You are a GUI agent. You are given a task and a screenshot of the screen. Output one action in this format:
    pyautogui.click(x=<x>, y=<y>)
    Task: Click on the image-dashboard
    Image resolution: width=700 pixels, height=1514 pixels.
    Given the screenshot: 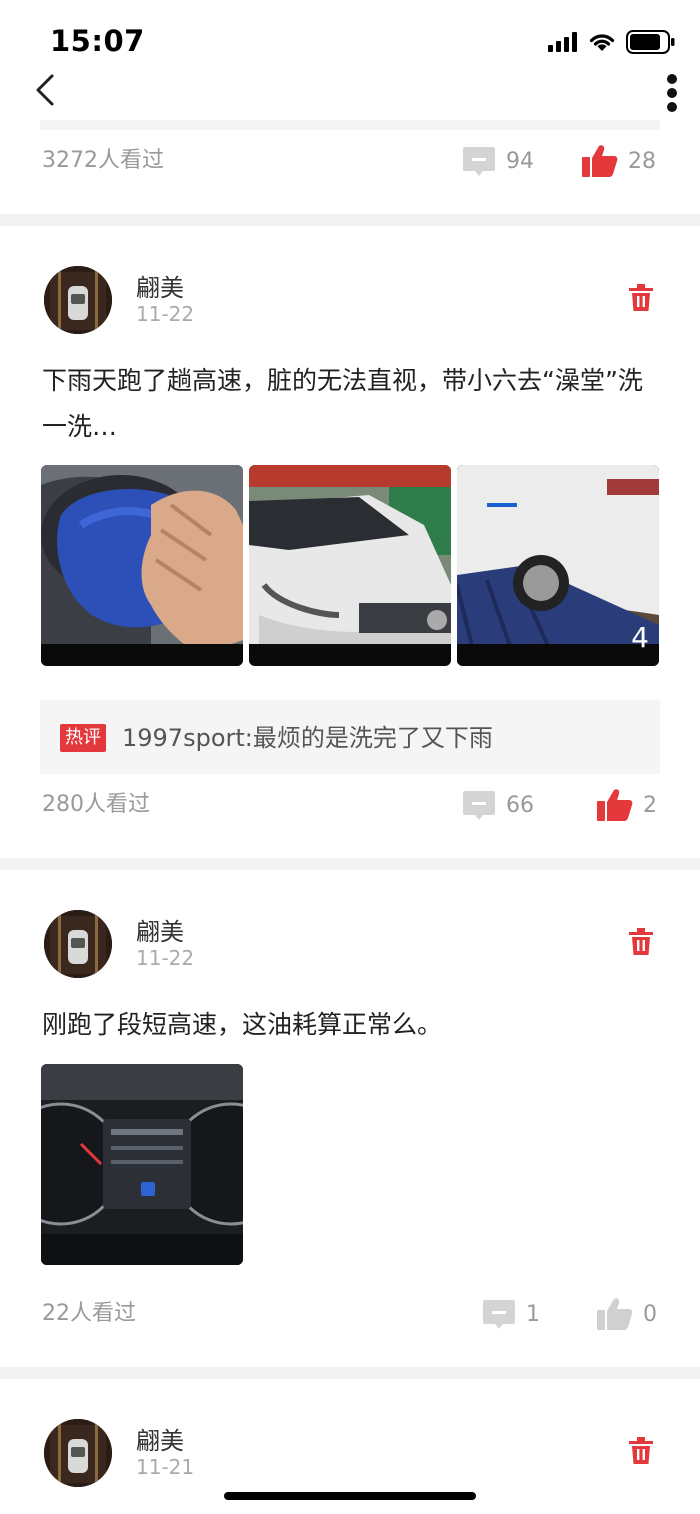 What is the action you would take?
    pyautogui.click(x=142, y=1164)
    